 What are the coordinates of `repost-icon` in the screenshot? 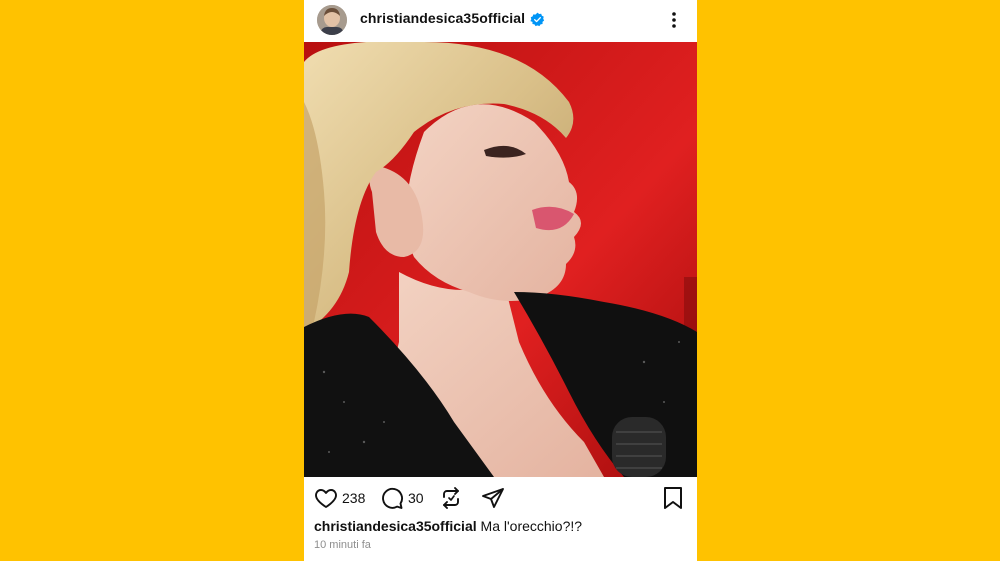 It's located at (451, 498).